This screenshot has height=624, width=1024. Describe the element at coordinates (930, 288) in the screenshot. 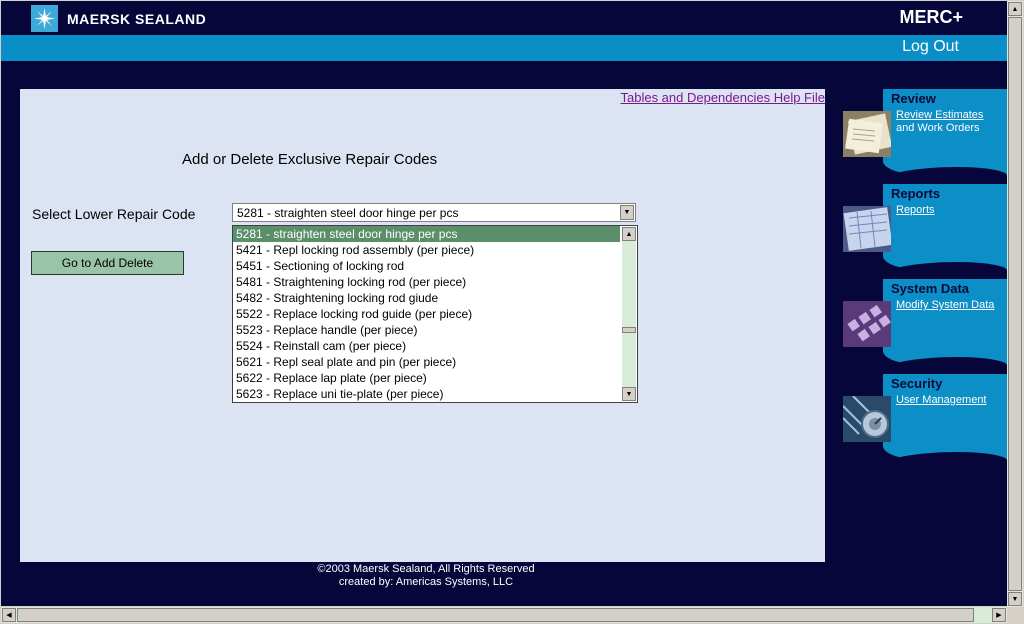

I see `sidebar-title-system-data: System Data` at that location.